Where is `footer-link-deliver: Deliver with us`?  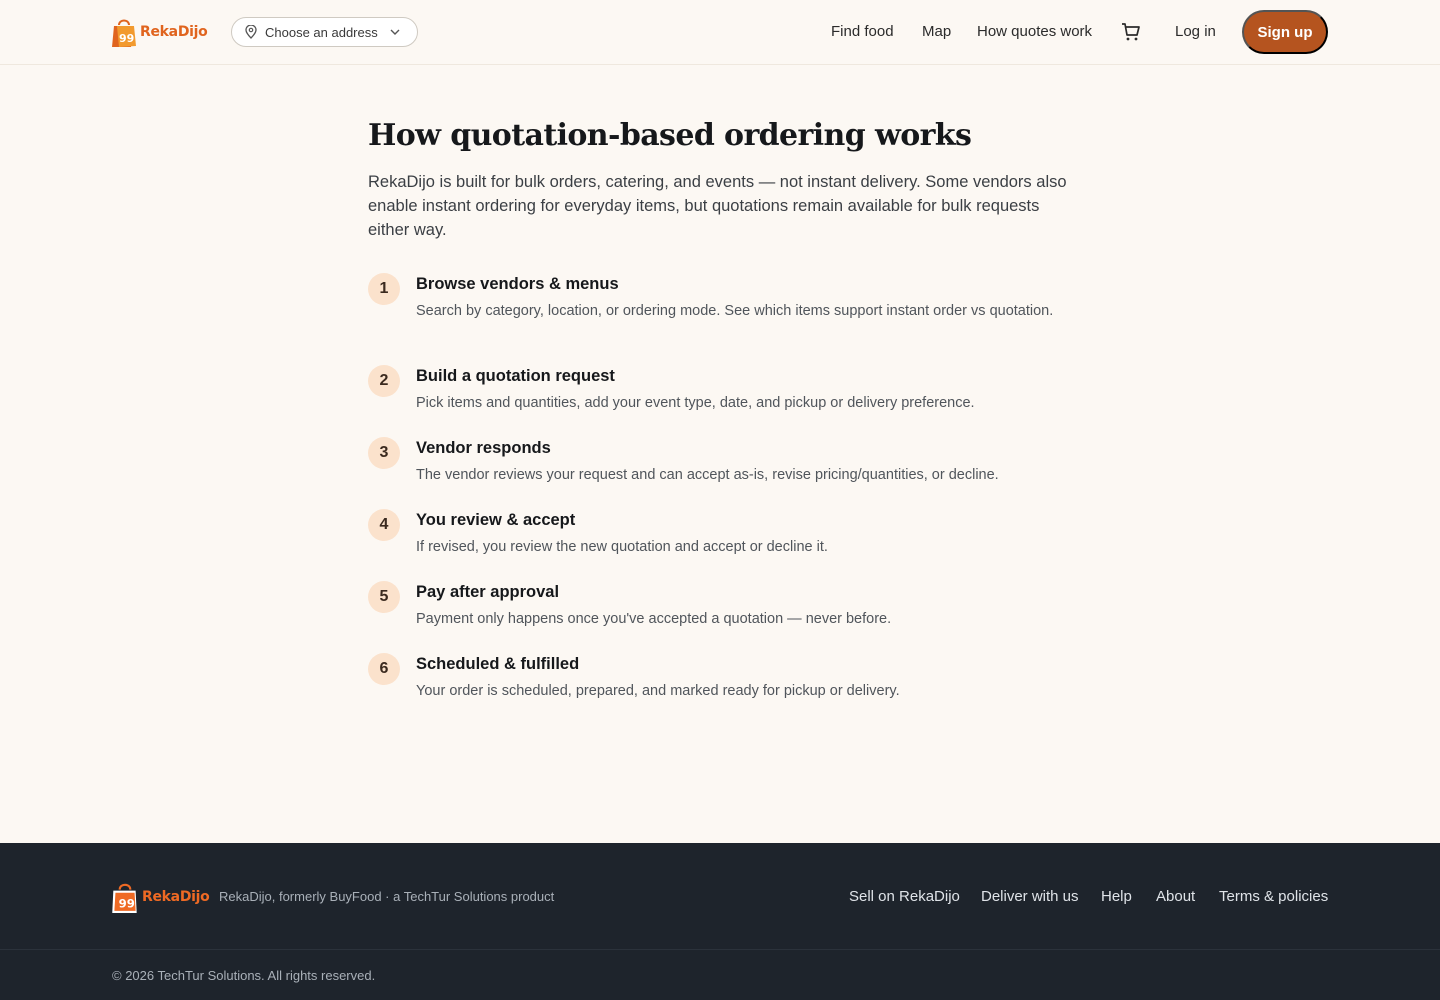 footer-link-deliver: Deliver with us is located at coordinates (1030, 896).